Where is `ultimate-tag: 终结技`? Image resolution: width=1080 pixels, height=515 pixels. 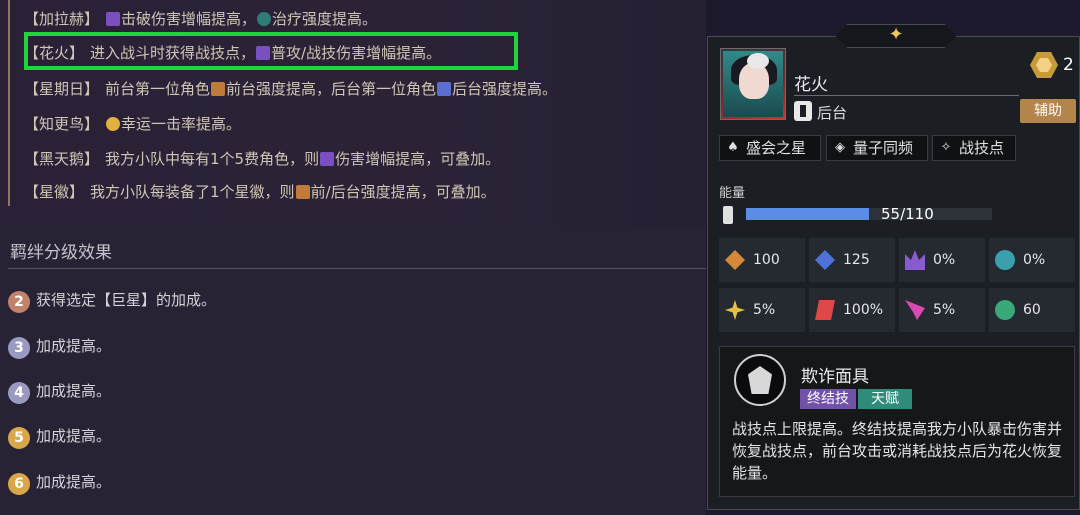 ultimate-tag: 终结技 is located at coordinates (828, 399).